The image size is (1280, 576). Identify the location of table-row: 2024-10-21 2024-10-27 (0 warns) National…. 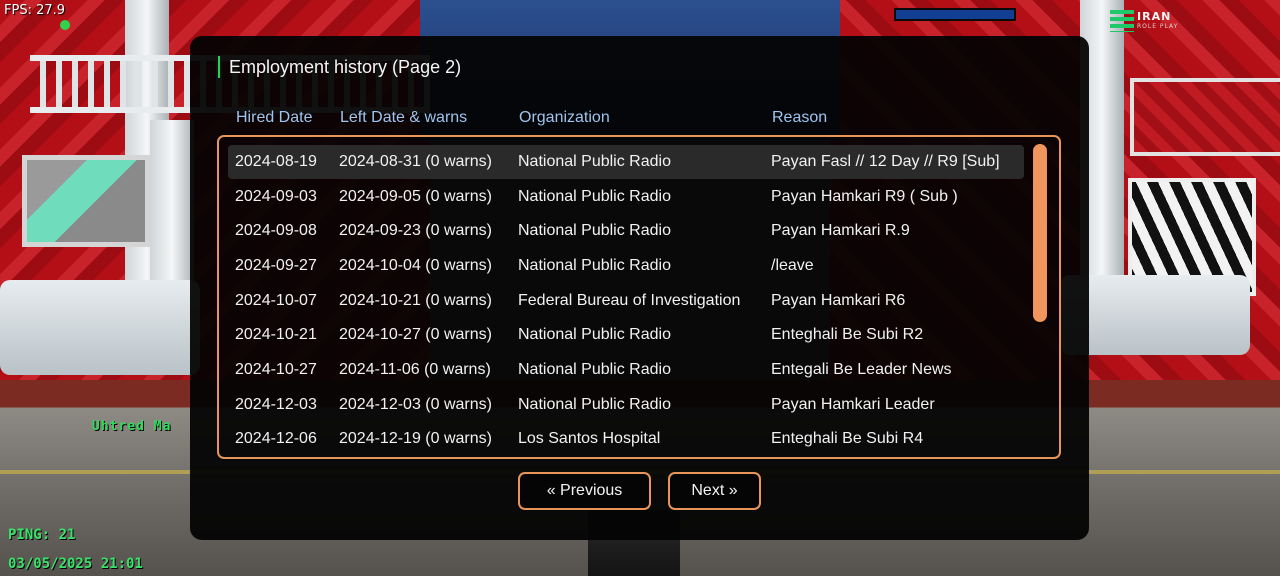
(626, 335).